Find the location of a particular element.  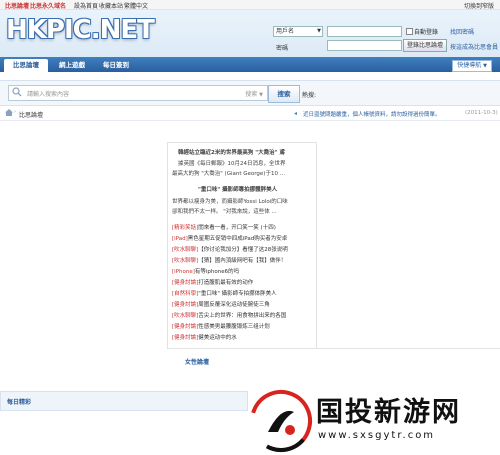

watermark: 国投新游网 www.sxsgytr.com is located at coordinates (373, 419).